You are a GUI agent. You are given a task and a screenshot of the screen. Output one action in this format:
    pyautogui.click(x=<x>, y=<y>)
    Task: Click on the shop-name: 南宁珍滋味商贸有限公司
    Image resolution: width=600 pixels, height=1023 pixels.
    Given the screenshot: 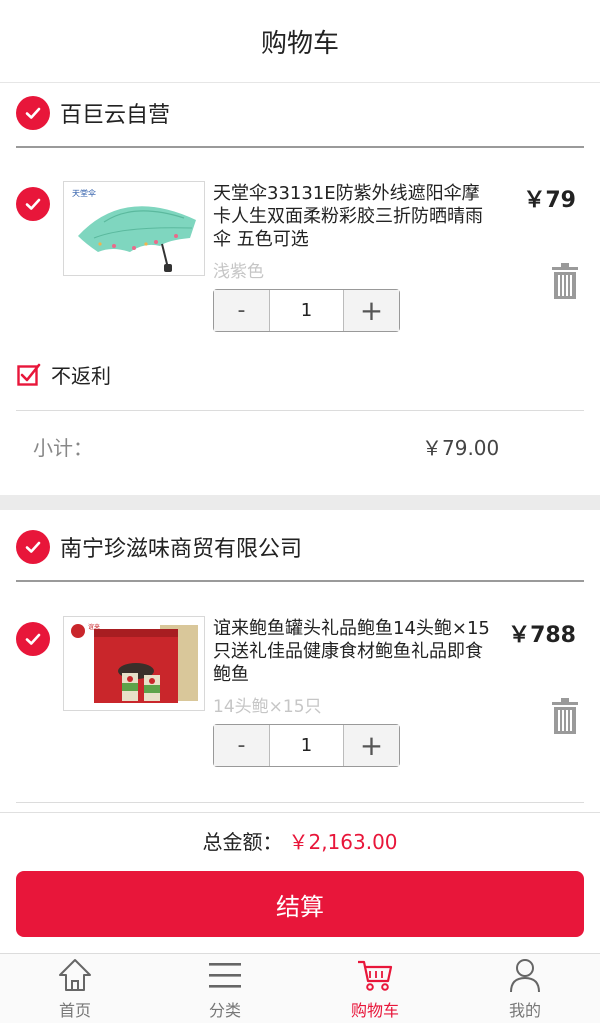 What is the action you would take?
    pyautogui.click(x=181, y=549)
    